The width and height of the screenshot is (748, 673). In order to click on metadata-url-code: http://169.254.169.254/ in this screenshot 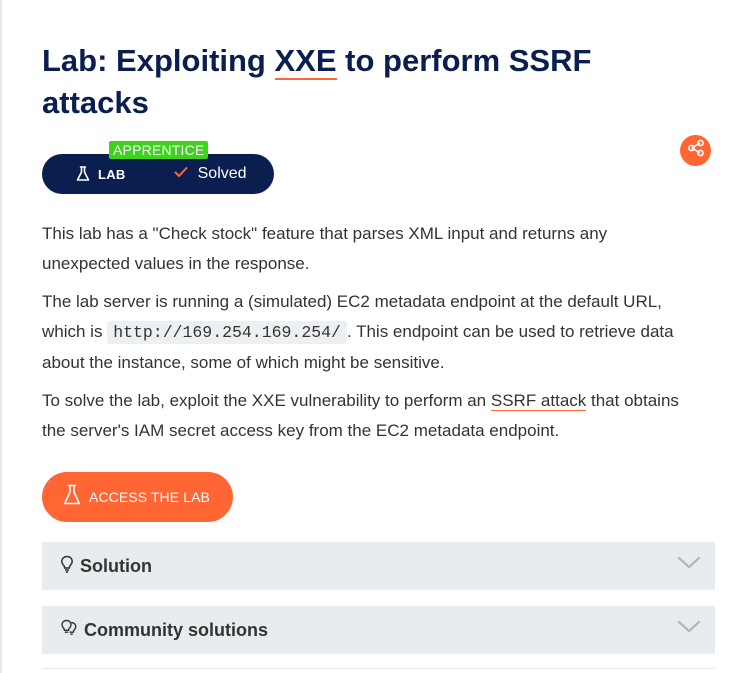, I will do `click(227, 332)`.